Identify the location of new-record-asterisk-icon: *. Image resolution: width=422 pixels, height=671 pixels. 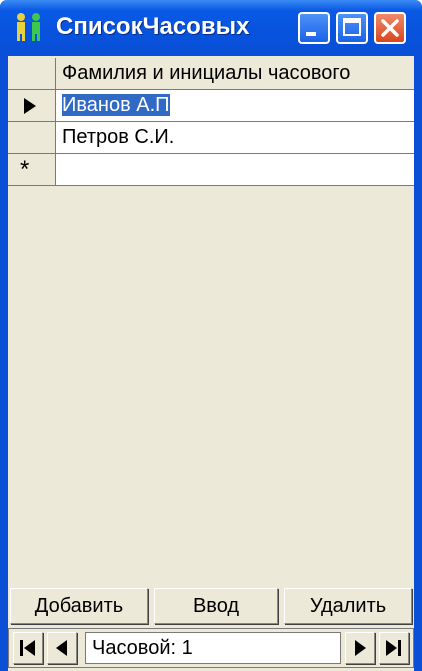
(25, 169).